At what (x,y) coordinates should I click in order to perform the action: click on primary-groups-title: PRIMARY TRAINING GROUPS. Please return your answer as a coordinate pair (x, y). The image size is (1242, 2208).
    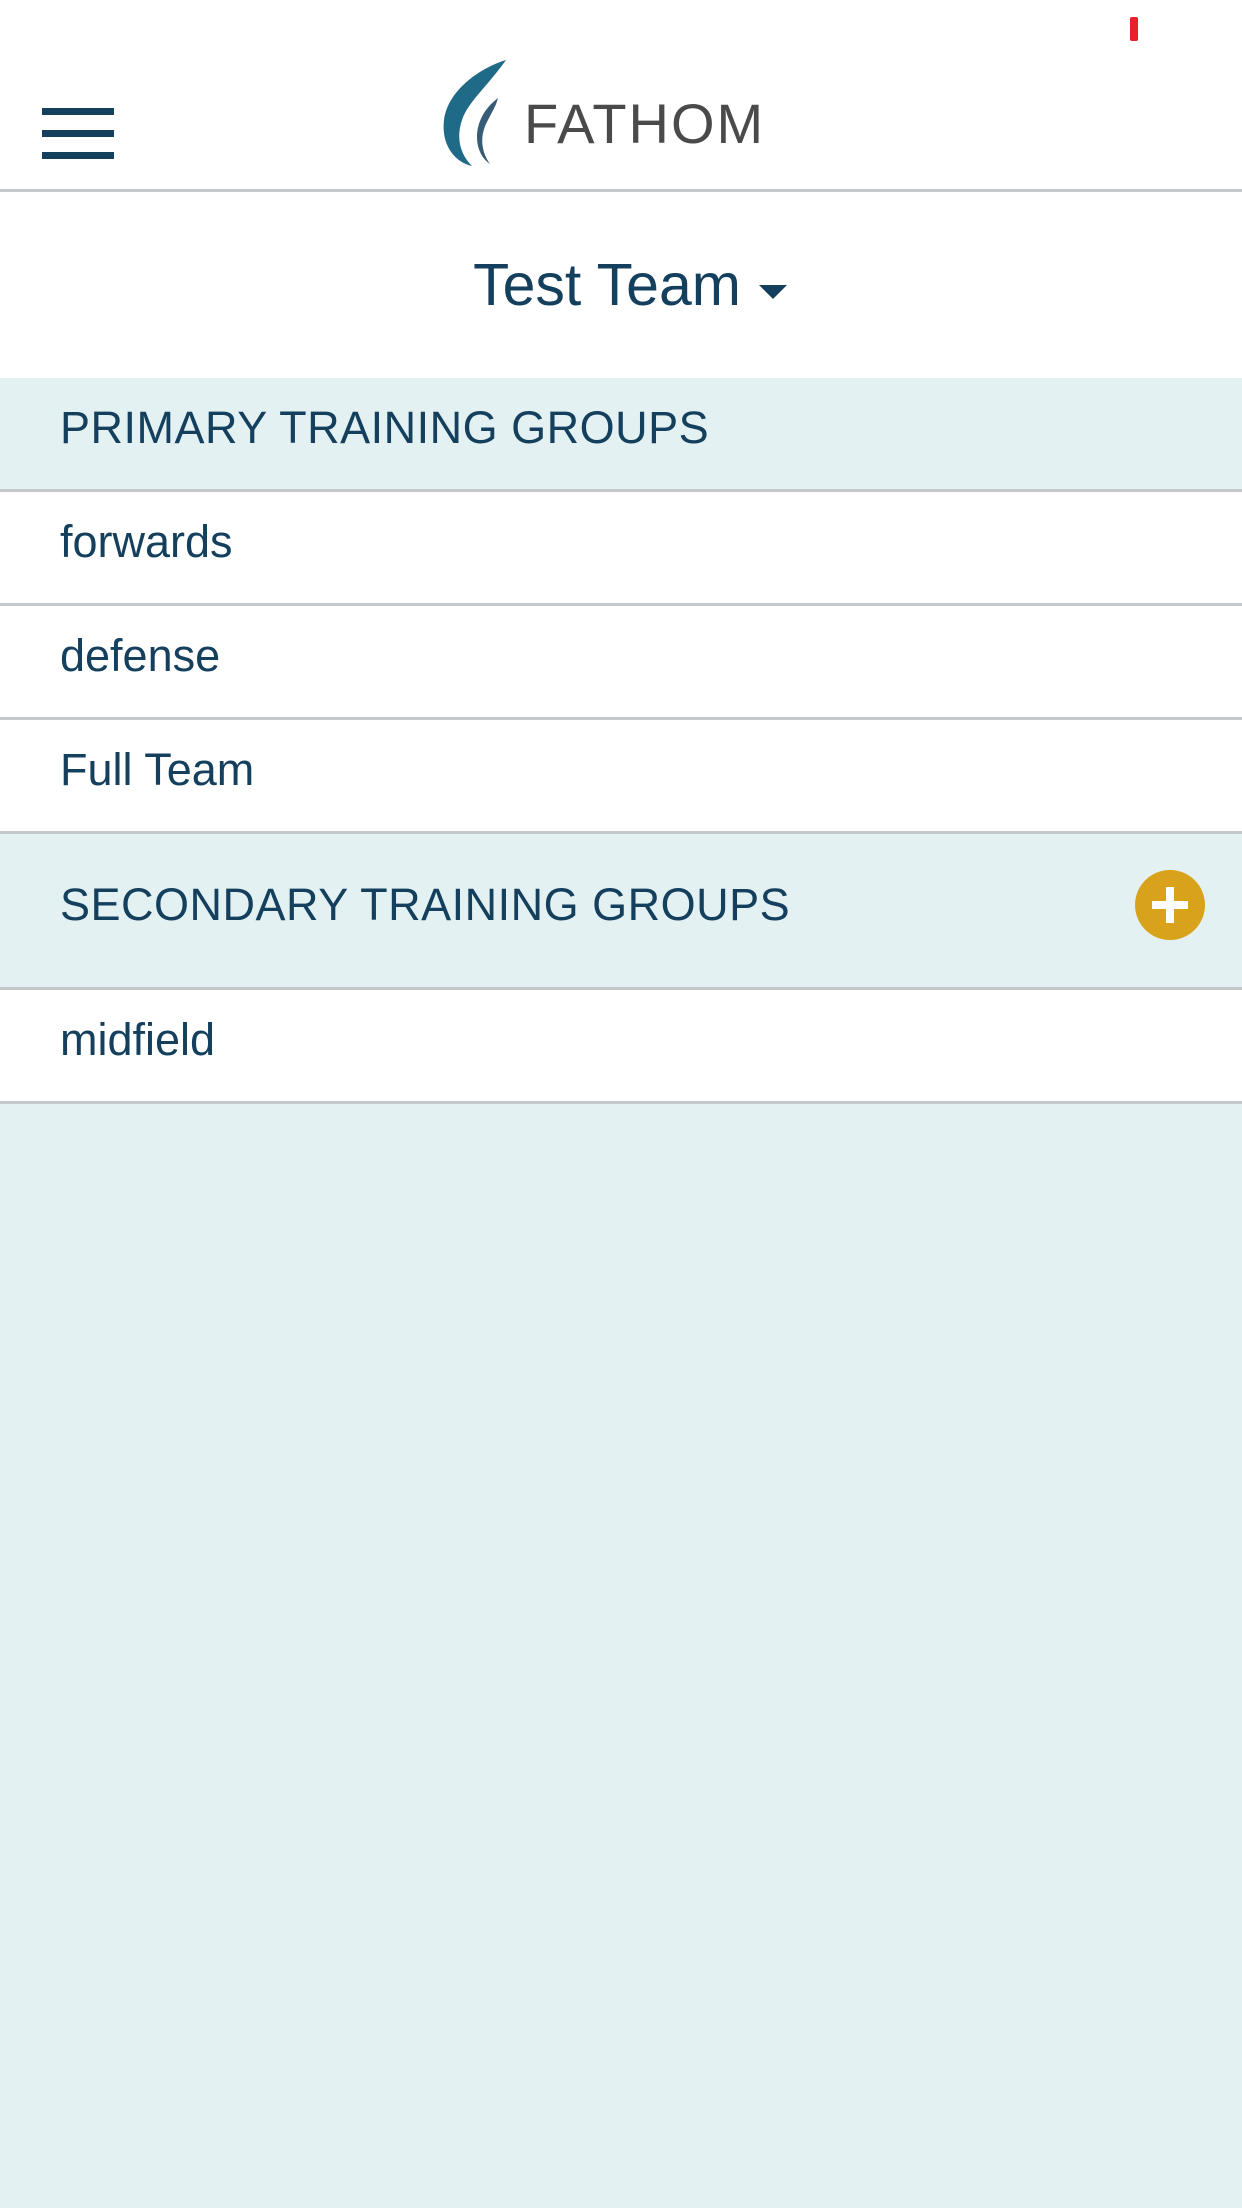
    Looking at the image, I should click on (385, 427).